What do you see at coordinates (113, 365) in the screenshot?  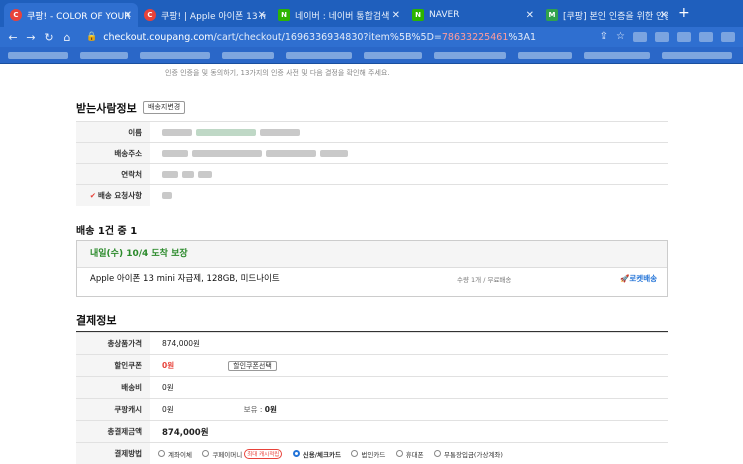 I see `coupon-label: 할인쿠폰` at bounding box center [113, 365].